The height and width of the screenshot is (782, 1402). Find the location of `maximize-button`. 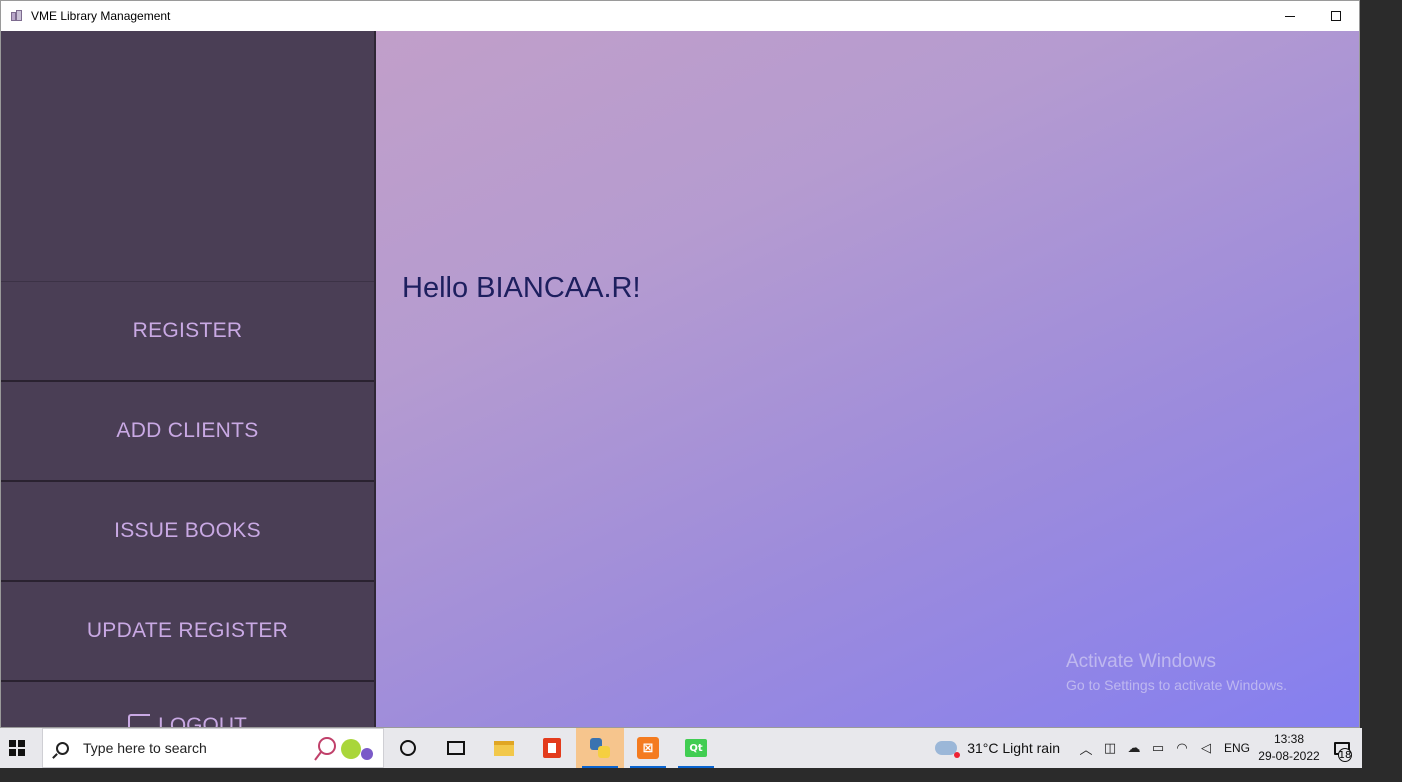

maximize-button is located at coordinates (1336, 16).